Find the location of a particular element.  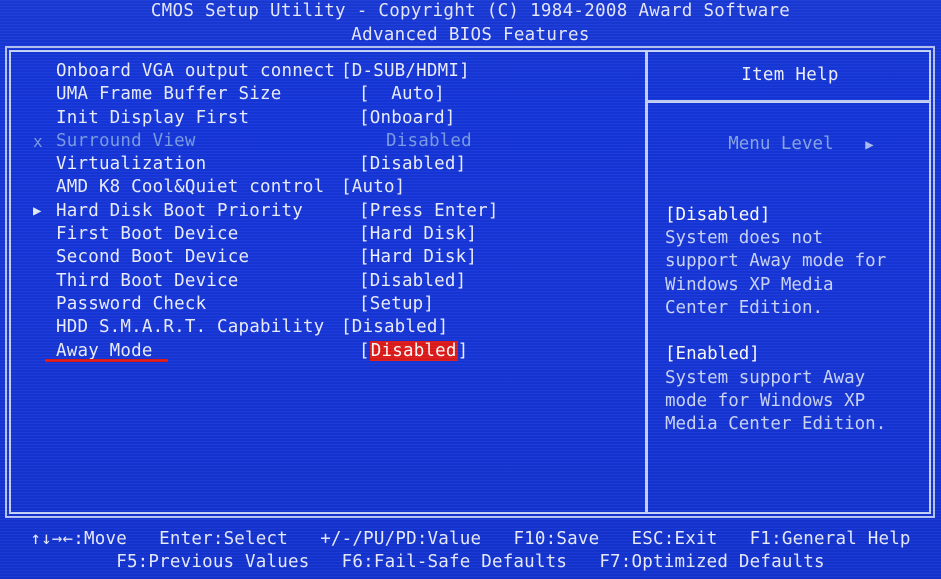

menu-level-row: Menu Level ▶ is located at coordinates (798, 145).